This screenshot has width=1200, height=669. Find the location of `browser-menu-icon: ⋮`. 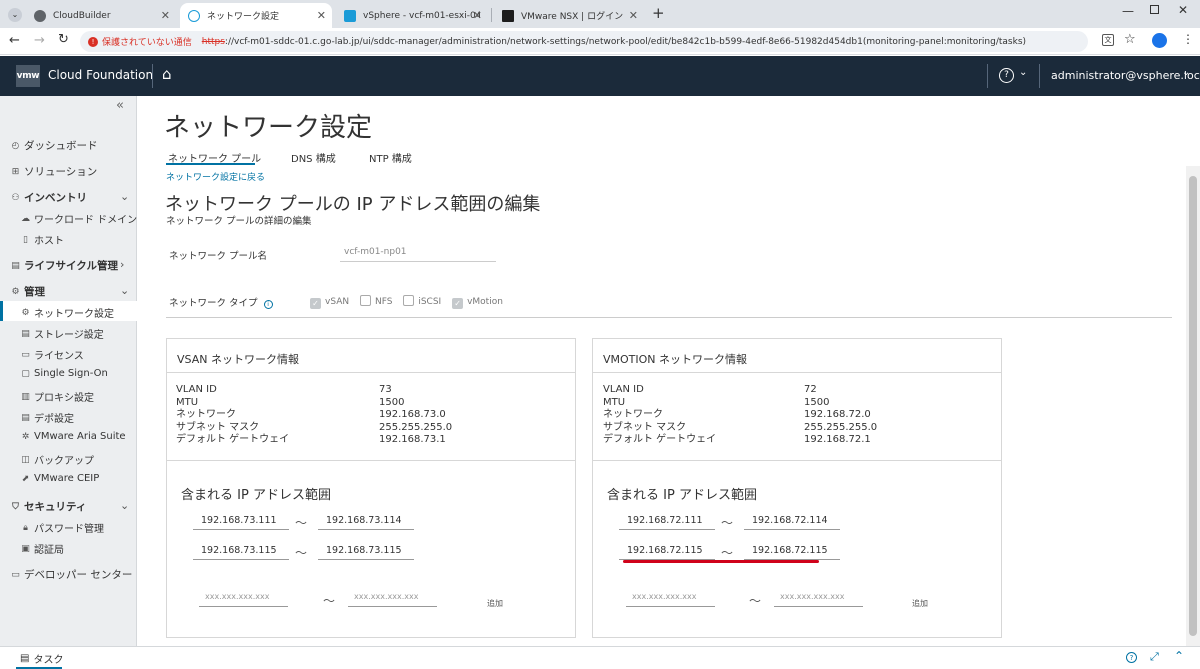

browser-menu-icon: ⋮ is located at coordinates (1188, 39).